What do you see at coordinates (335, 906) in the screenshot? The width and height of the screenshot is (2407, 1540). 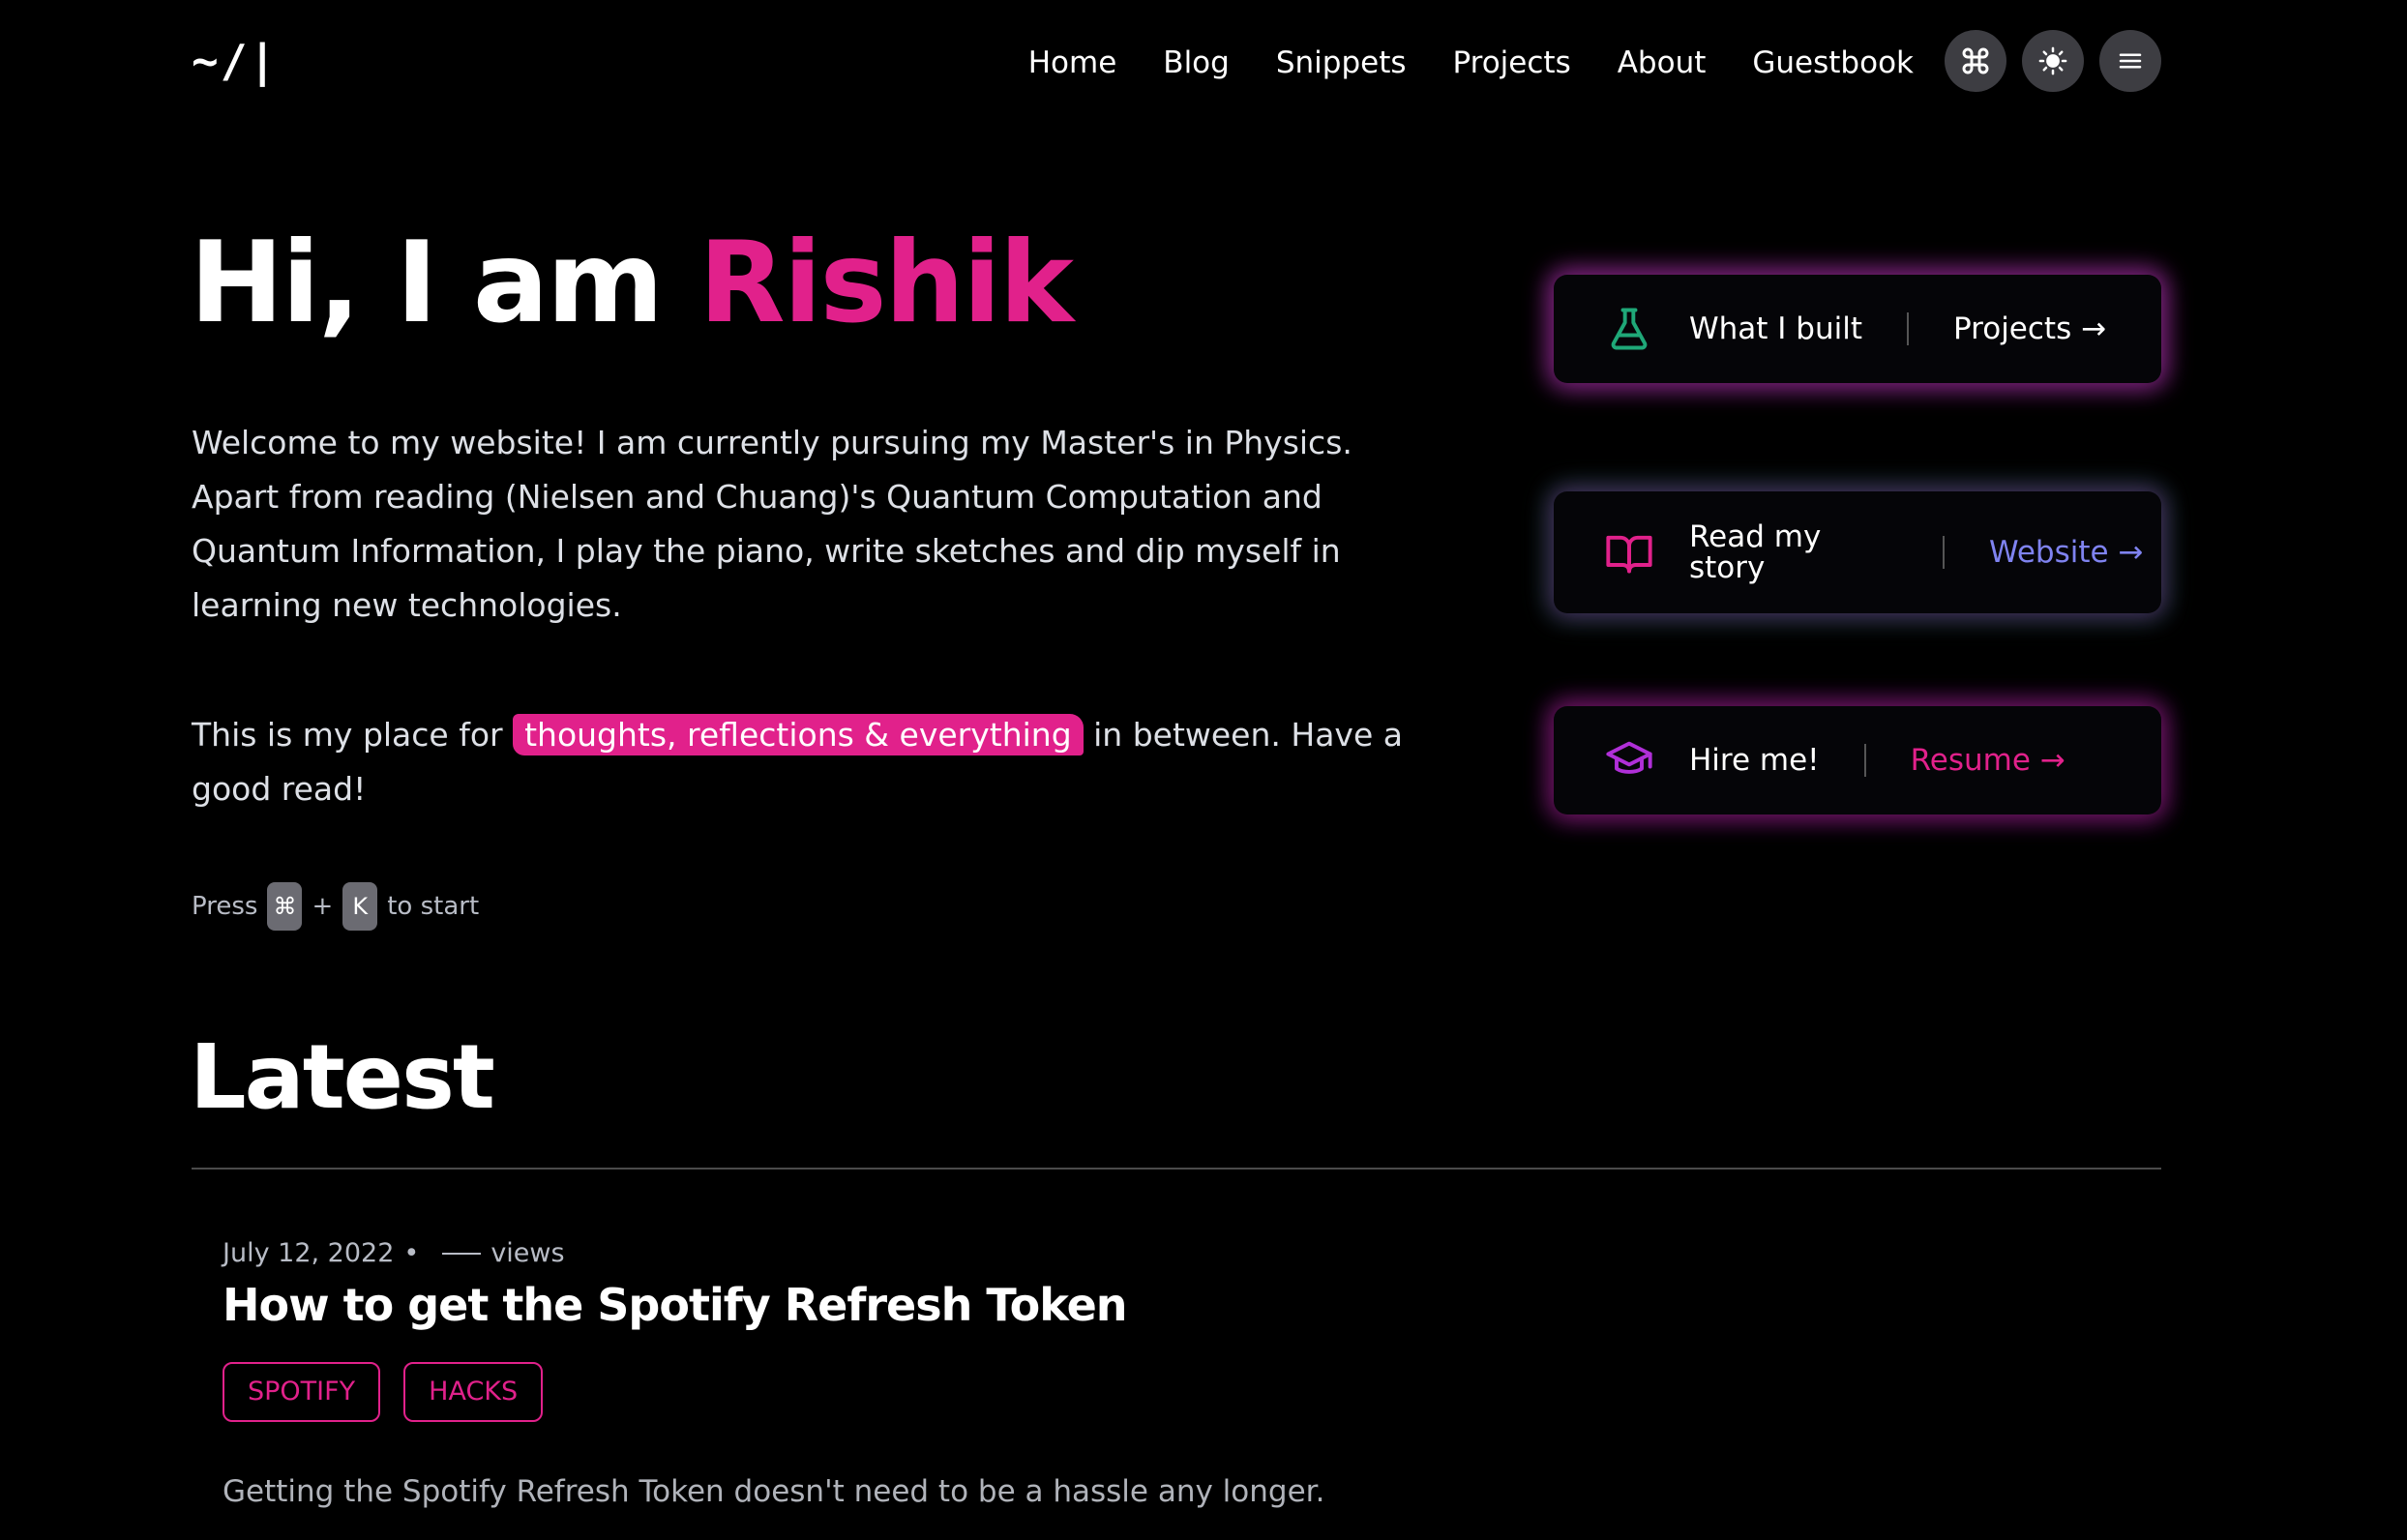 I see `keyboard-hint: Press ⌘ + K to start` at bounding box center [335, 906].